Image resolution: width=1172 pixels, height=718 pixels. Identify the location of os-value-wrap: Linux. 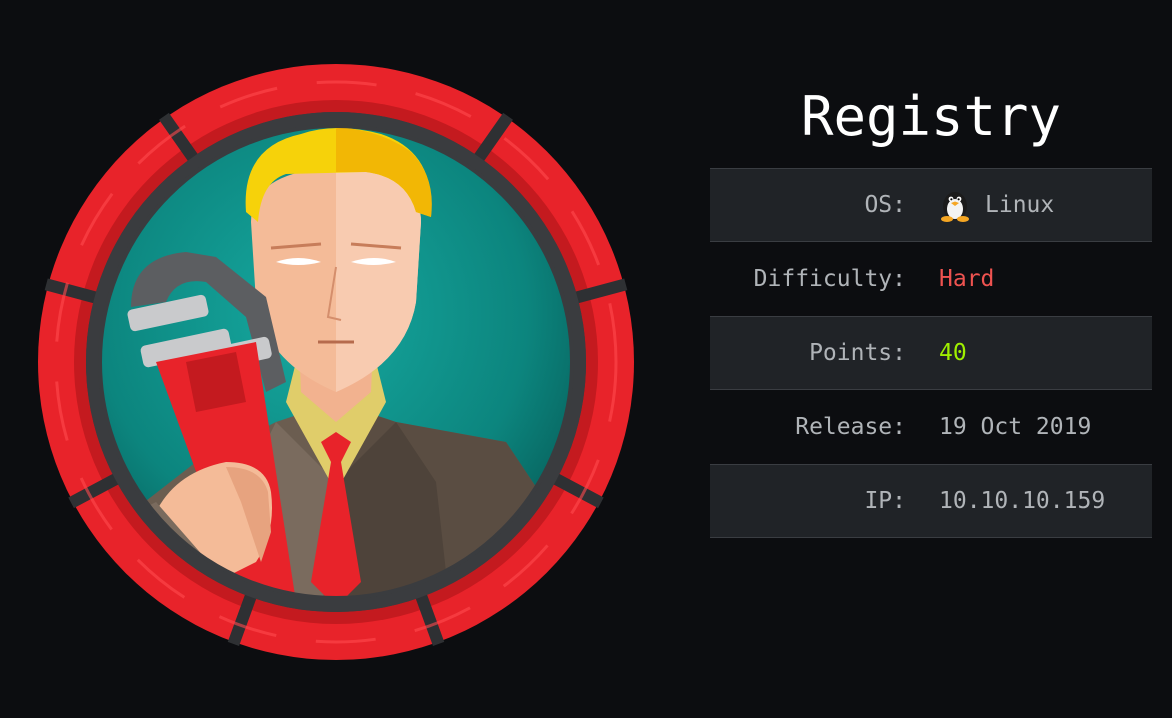
(996, 205).